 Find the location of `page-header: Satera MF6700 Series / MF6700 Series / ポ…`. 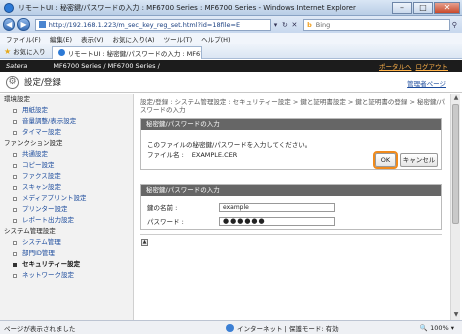

page-header: Satera MF6700 Series / MF6700 Series / ポ… is located at coordinates (231, 66).